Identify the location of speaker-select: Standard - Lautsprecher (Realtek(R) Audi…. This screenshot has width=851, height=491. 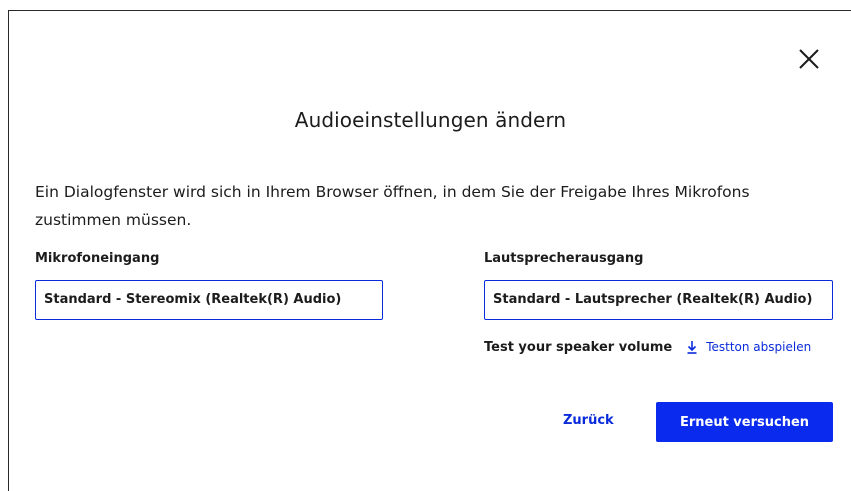
(658, 300).